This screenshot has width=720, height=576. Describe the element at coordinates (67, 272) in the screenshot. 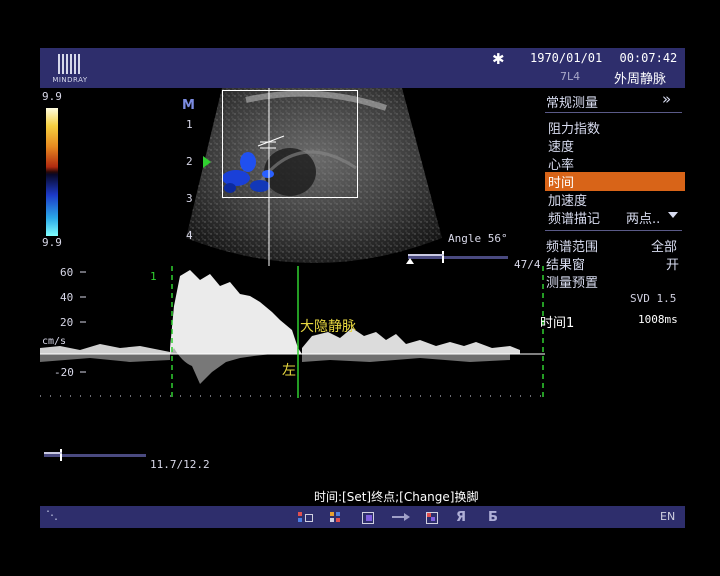

I see `spectrum-tick-60: 60` at that location.